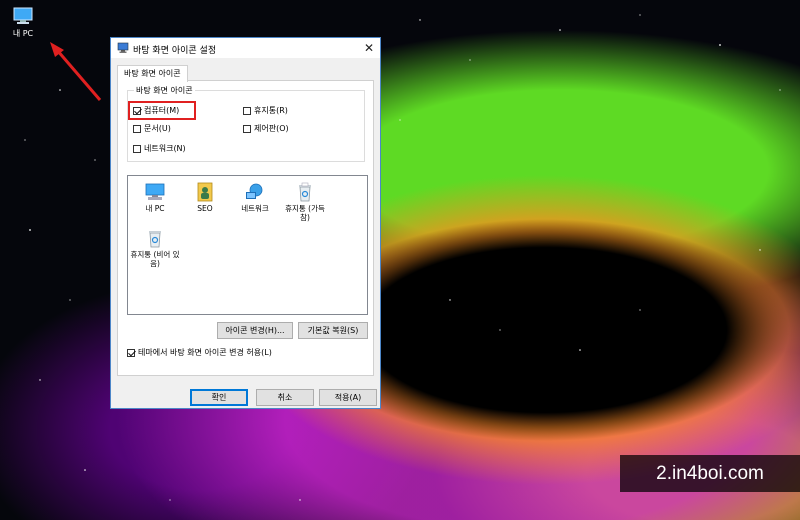  I want to click on icon-item-label: 휴지통 (가득 참), so click(305, 213).